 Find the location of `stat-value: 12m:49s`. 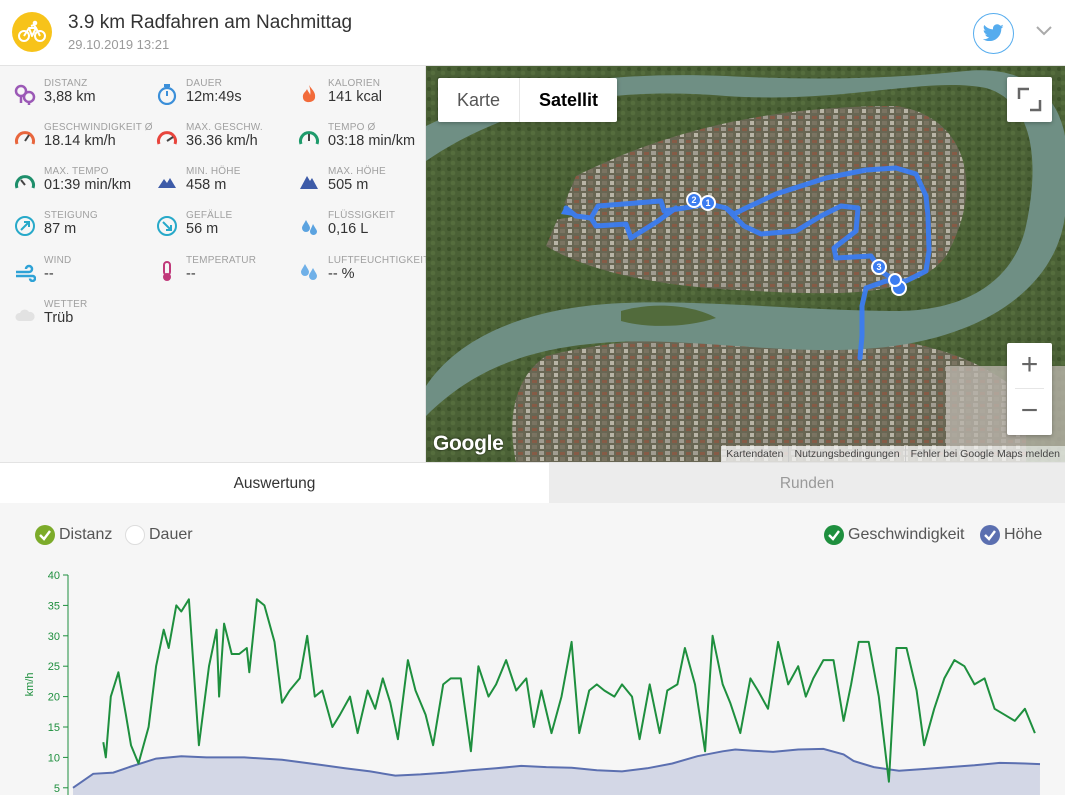

stat-value: 12m:49s is located at coordinates (214, 97).